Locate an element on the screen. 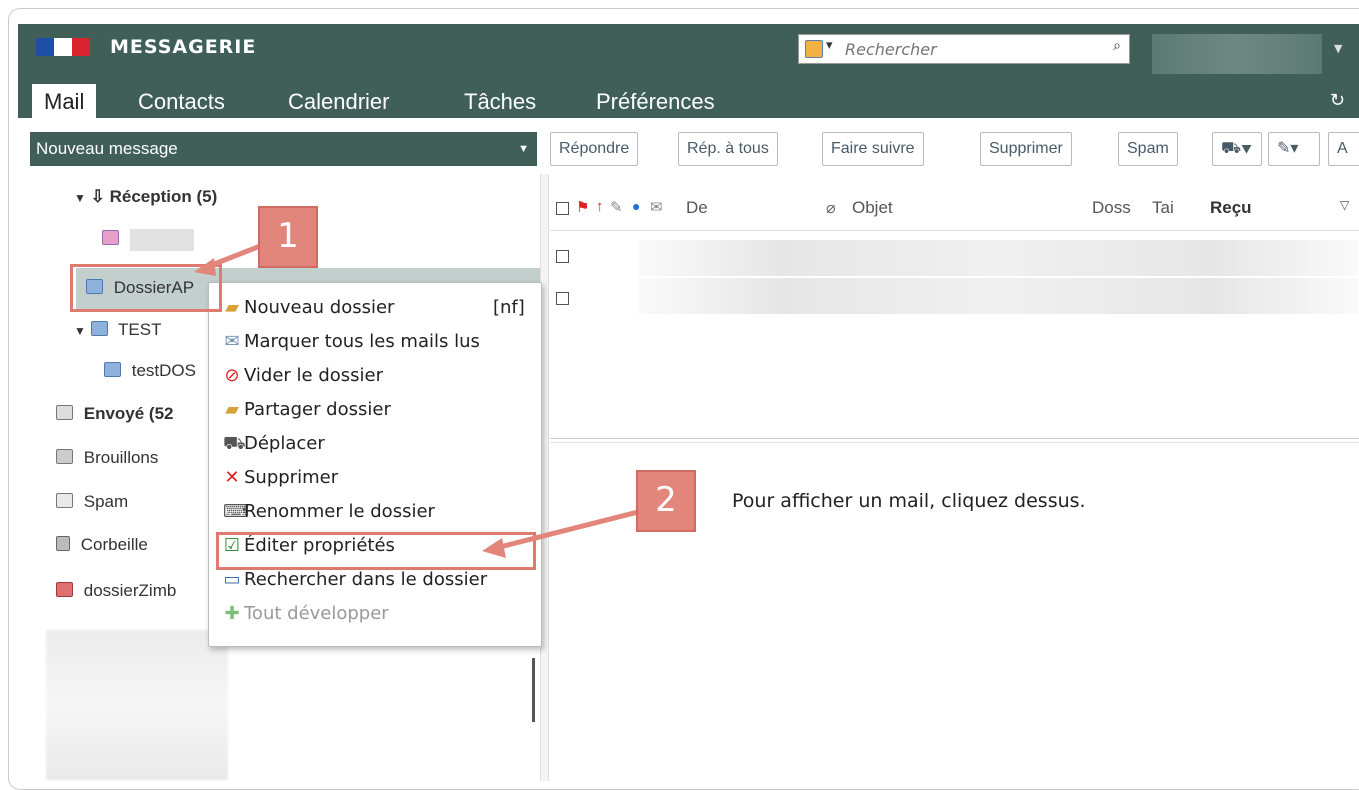 Image resolution: width=1359 pixels, height=790 pixels. tag-icon: ✎▾ is located at coordinates (1288, 148).